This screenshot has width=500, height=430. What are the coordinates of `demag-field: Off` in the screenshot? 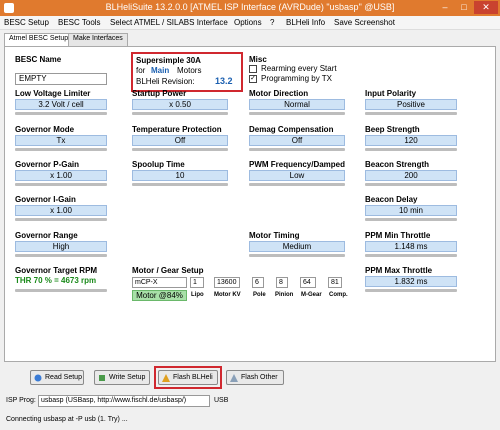 It's located at (297, 140).